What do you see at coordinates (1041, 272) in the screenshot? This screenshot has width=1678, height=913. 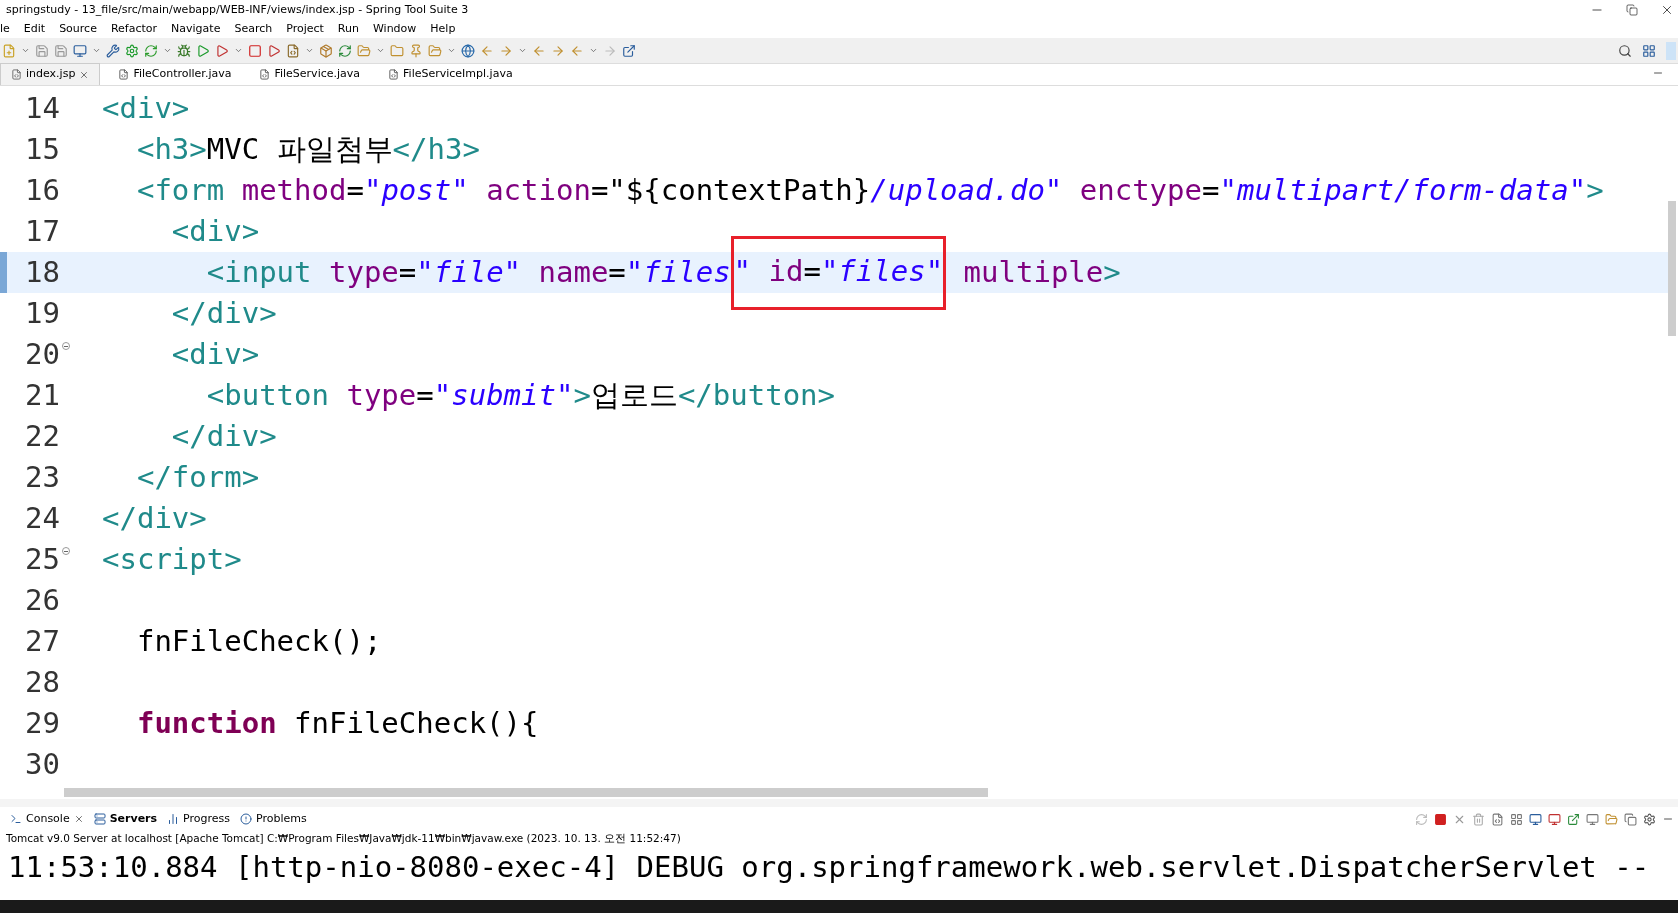 I see `code-text: multiple>` at bounding box center [1041, 272].